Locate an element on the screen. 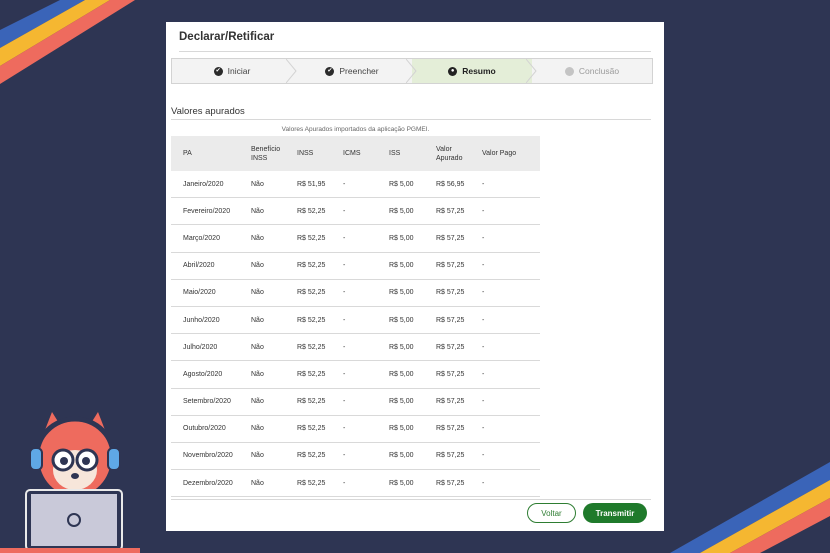 The width and height of the screenshot is (830, 553). step-resumo: ● Resumo is located at coordinates (472, 71).